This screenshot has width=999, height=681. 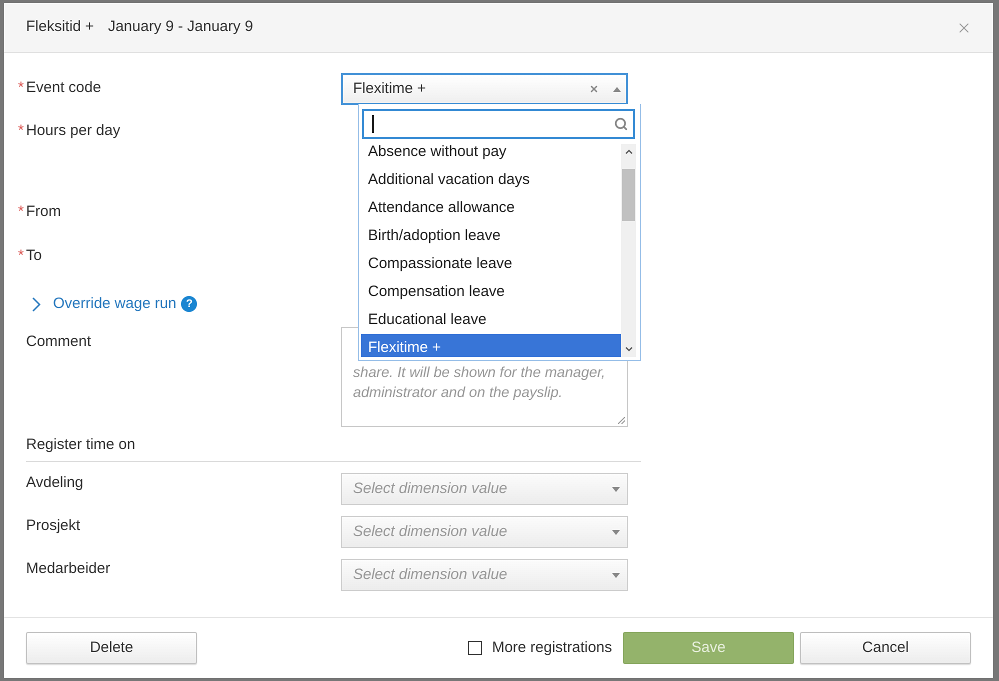 What do you see at coordinates (498, 124) in the screenshot?
I see `search-field` at bounding box center [498, 124].